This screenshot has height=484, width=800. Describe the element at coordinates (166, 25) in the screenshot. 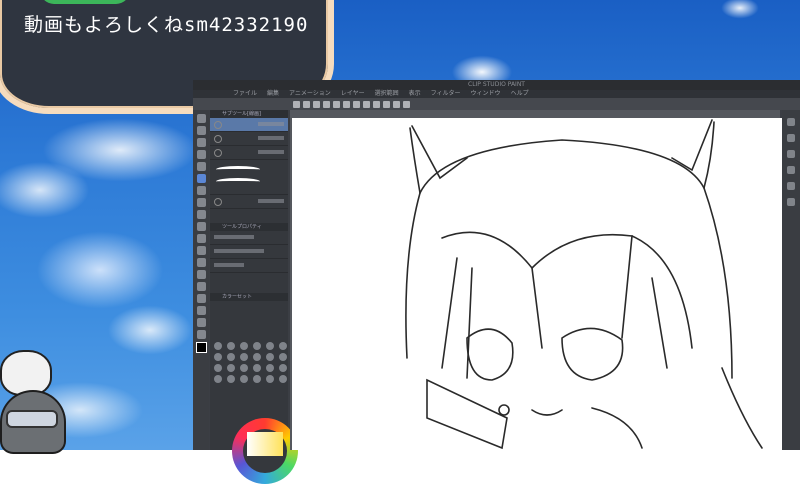

I see `bubble-text: 動画もよろしくねsm42332190` at that location.